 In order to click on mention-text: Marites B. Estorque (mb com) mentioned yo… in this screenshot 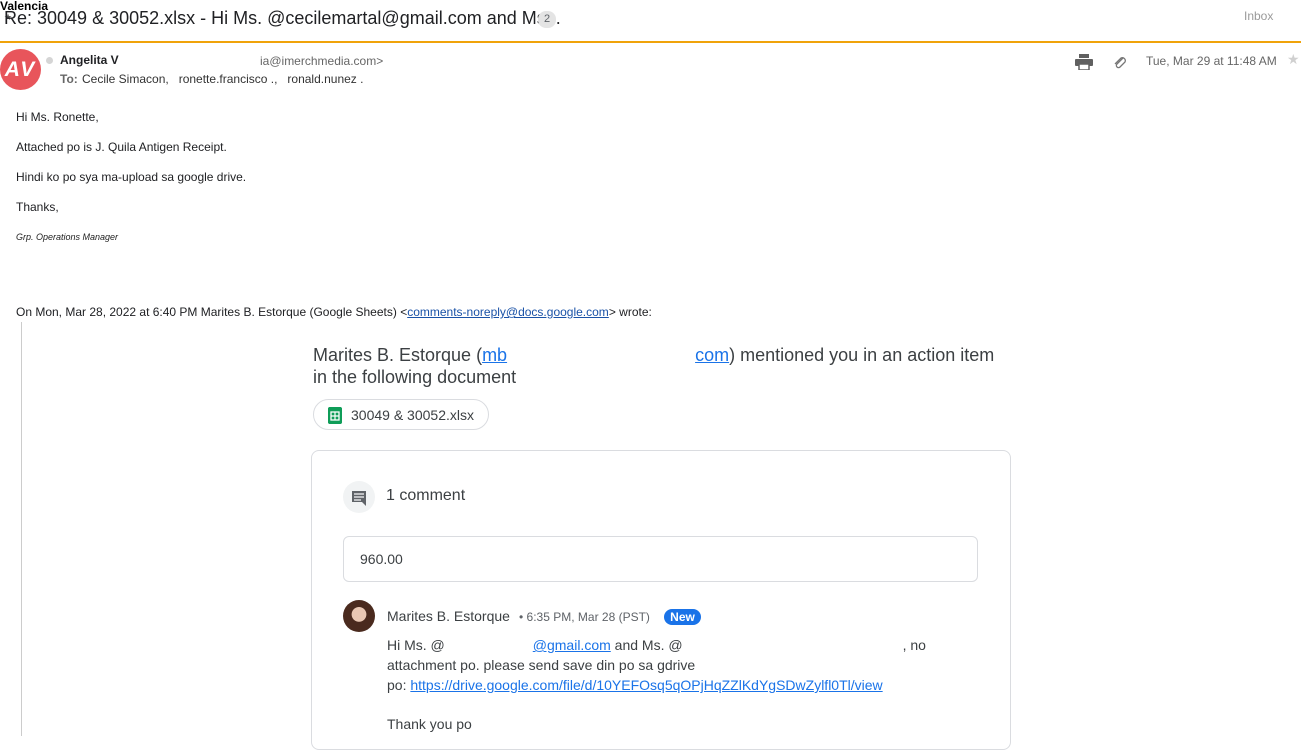, I will do `click(663, 366)`.